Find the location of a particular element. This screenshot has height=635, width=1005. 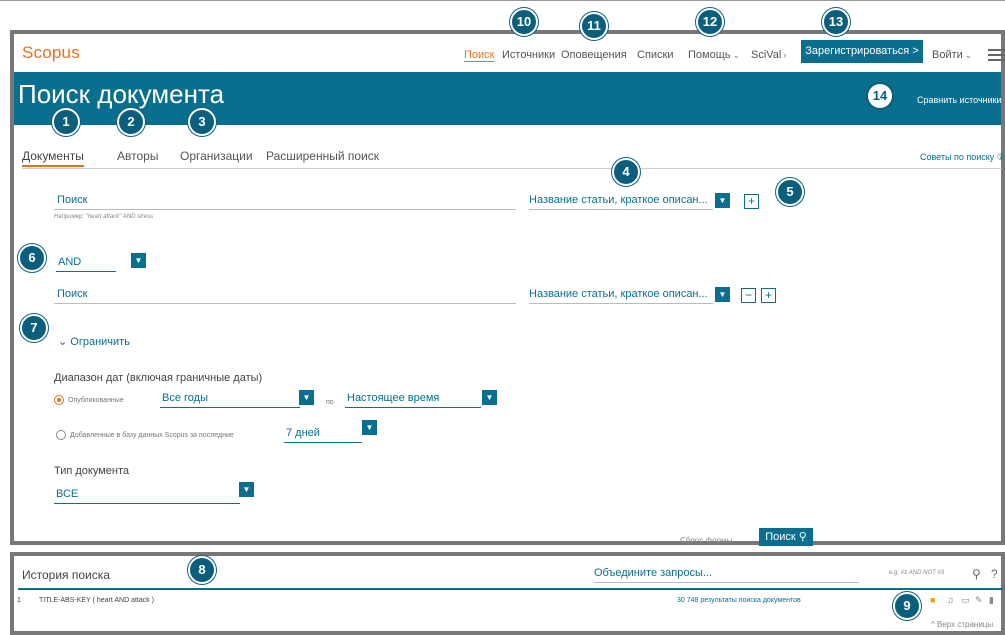

added-radio is located at coordinates (61, 435).